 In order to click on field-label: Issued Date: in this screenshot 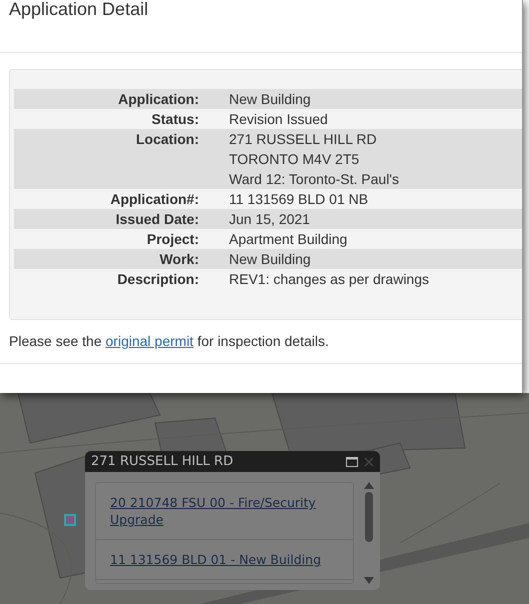, I will do `click(156, 219)`.